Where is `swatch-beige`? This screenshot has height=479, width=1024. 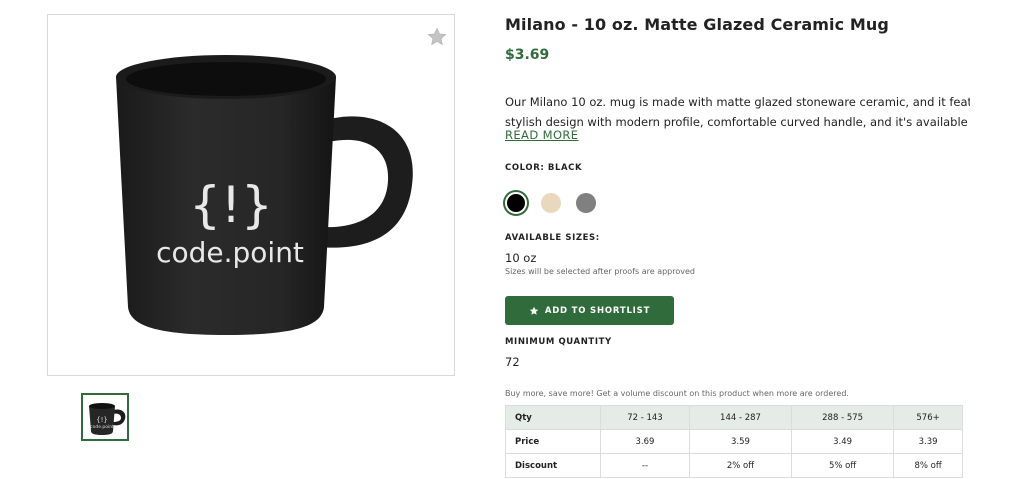
swatch-beige is located at coordinates (551, 203).